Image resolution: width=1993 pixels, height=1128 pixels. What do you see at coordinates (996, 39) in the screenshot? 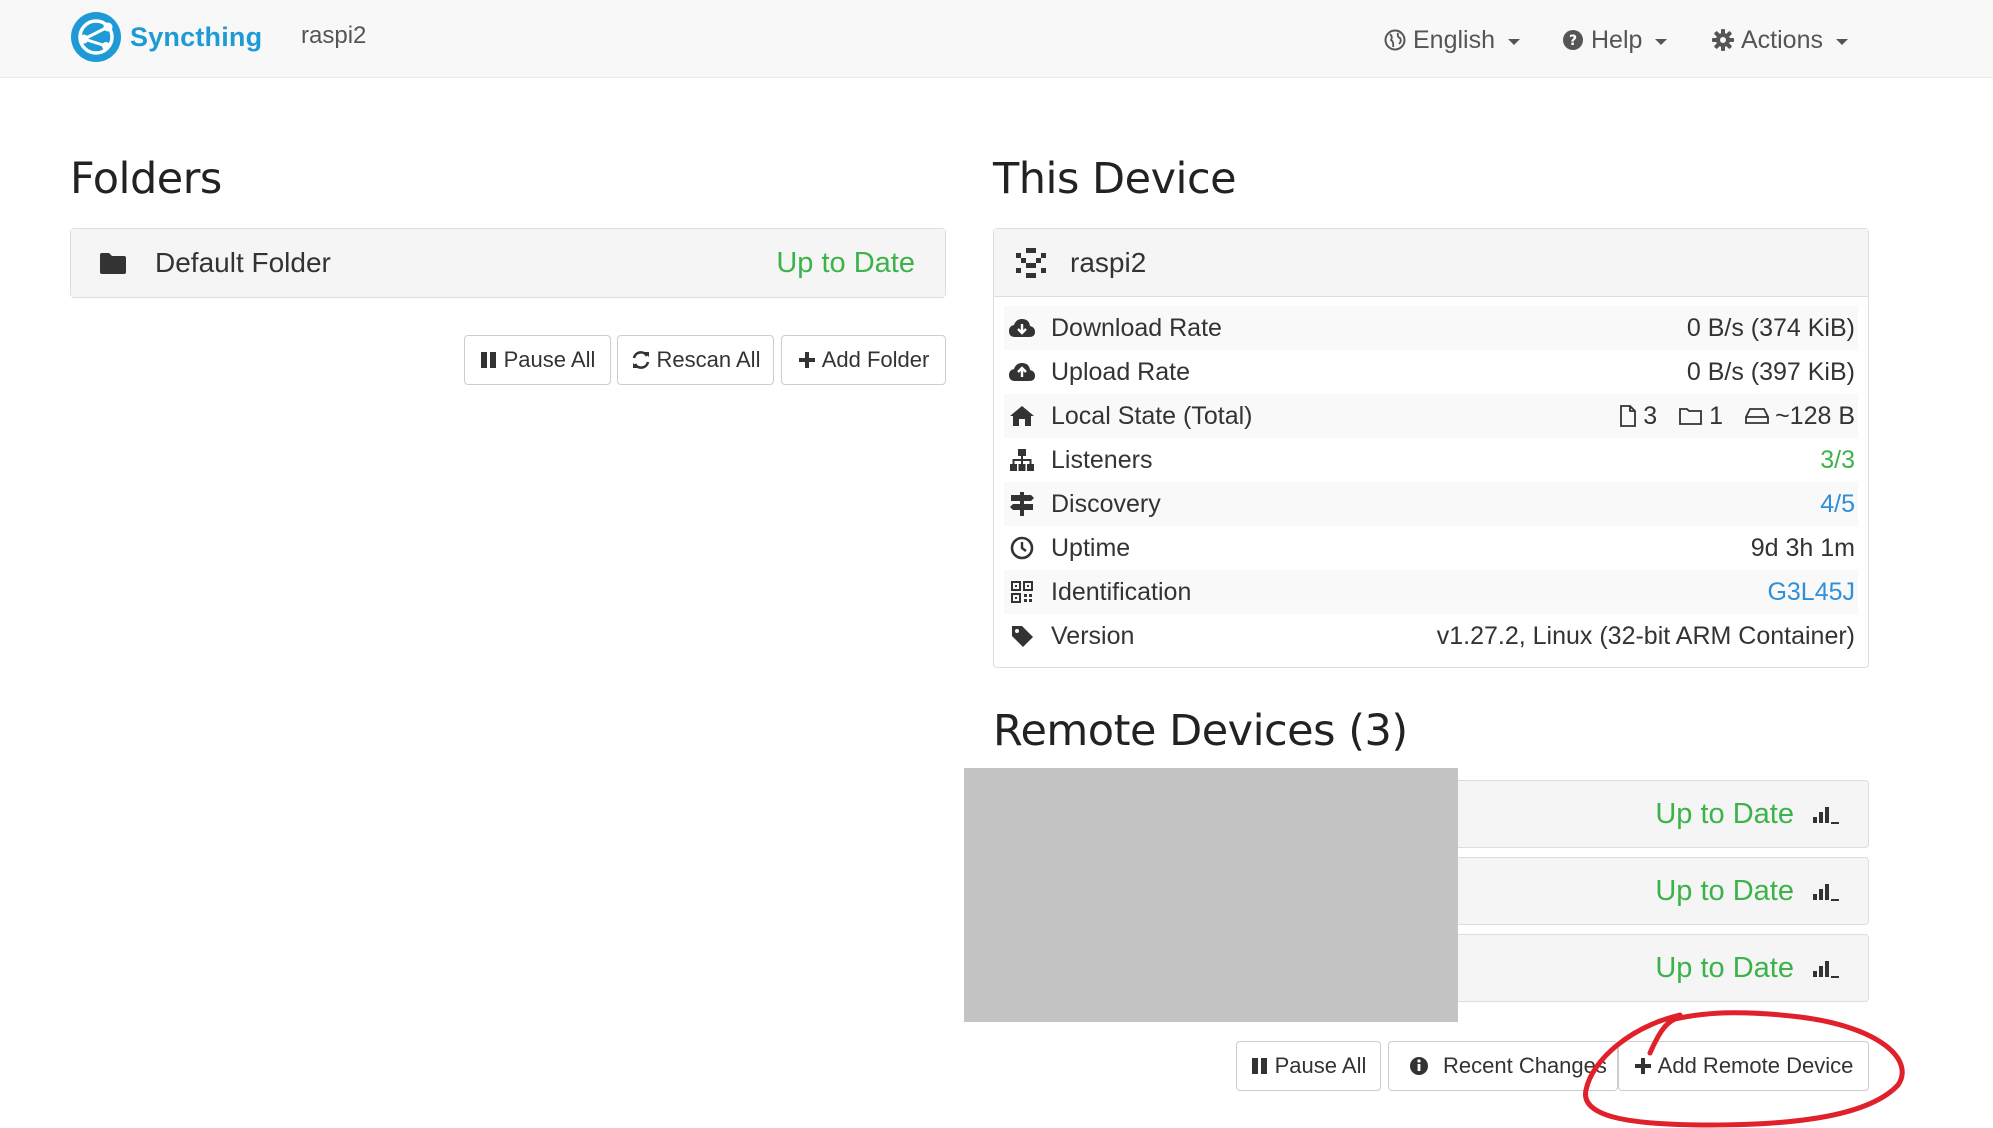
I see `navbar: Syncthing raspi2 English ? Help Actions` at bounding box center [996, 39].